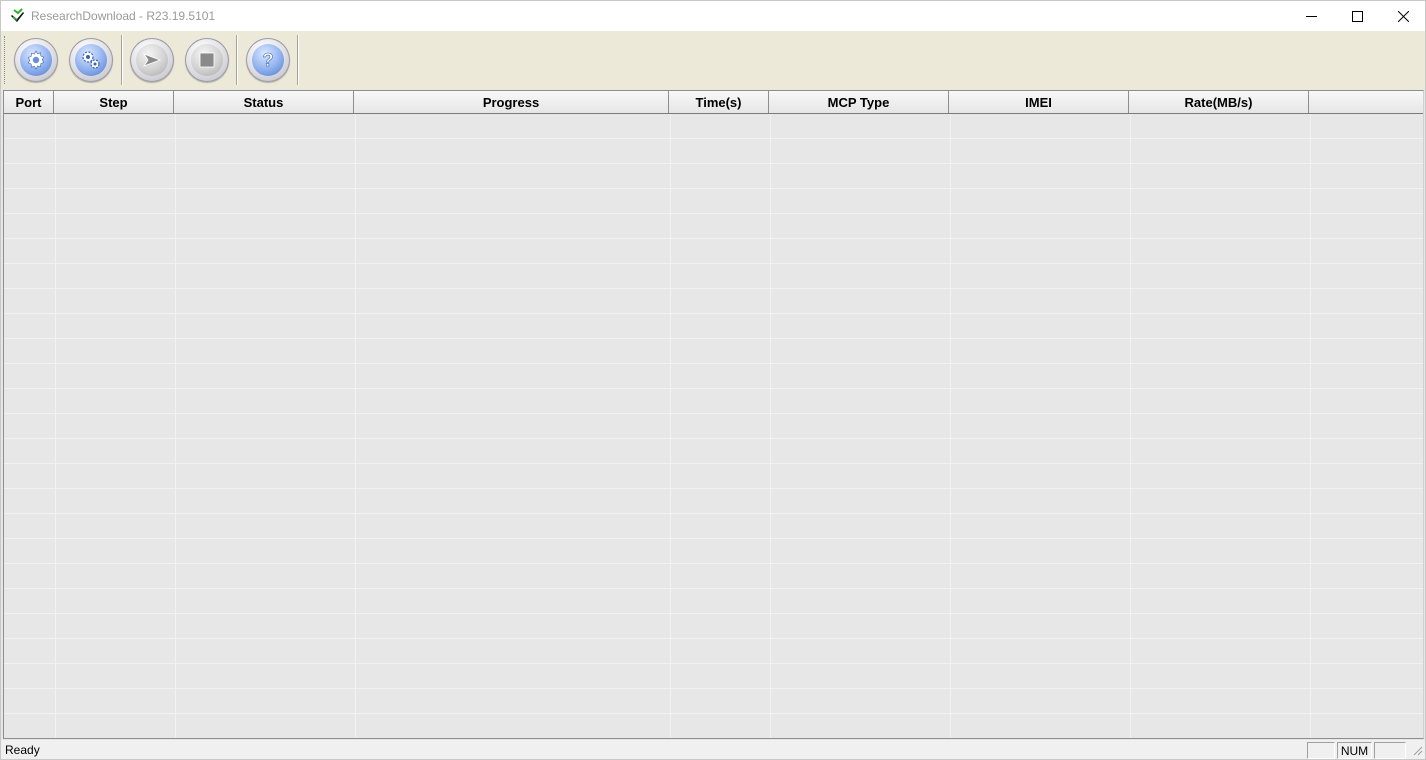 The image size is (1426, 760). I want to click on column-header-rate: Rate(MB/s), so click(1219, 102).